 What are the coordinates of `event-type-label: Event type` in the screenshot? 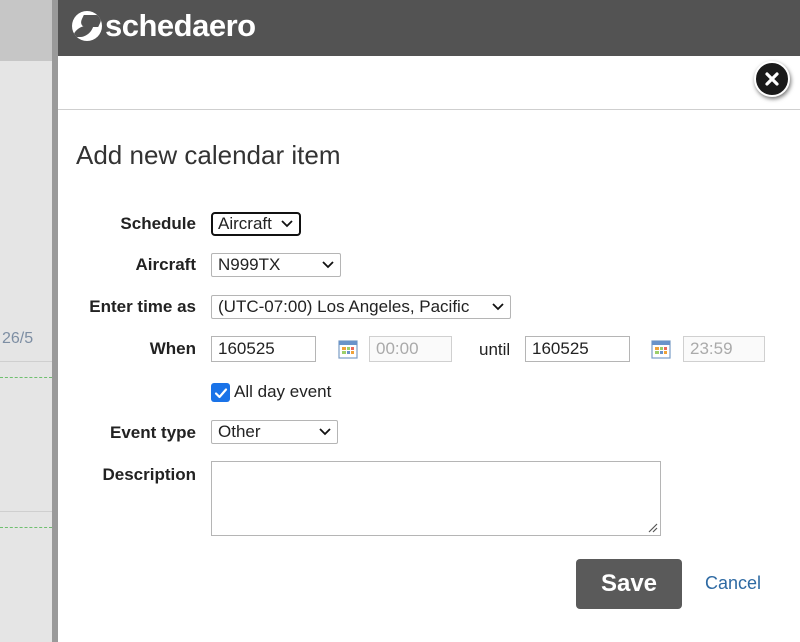 It's located at (153, 432).